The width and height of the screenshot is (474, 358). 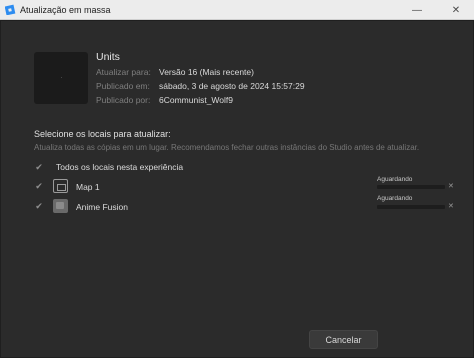 What do you see at coordinates (456, 10) in the screenshot?
I see `close-button: ✕` at bounding box center [456, 10].